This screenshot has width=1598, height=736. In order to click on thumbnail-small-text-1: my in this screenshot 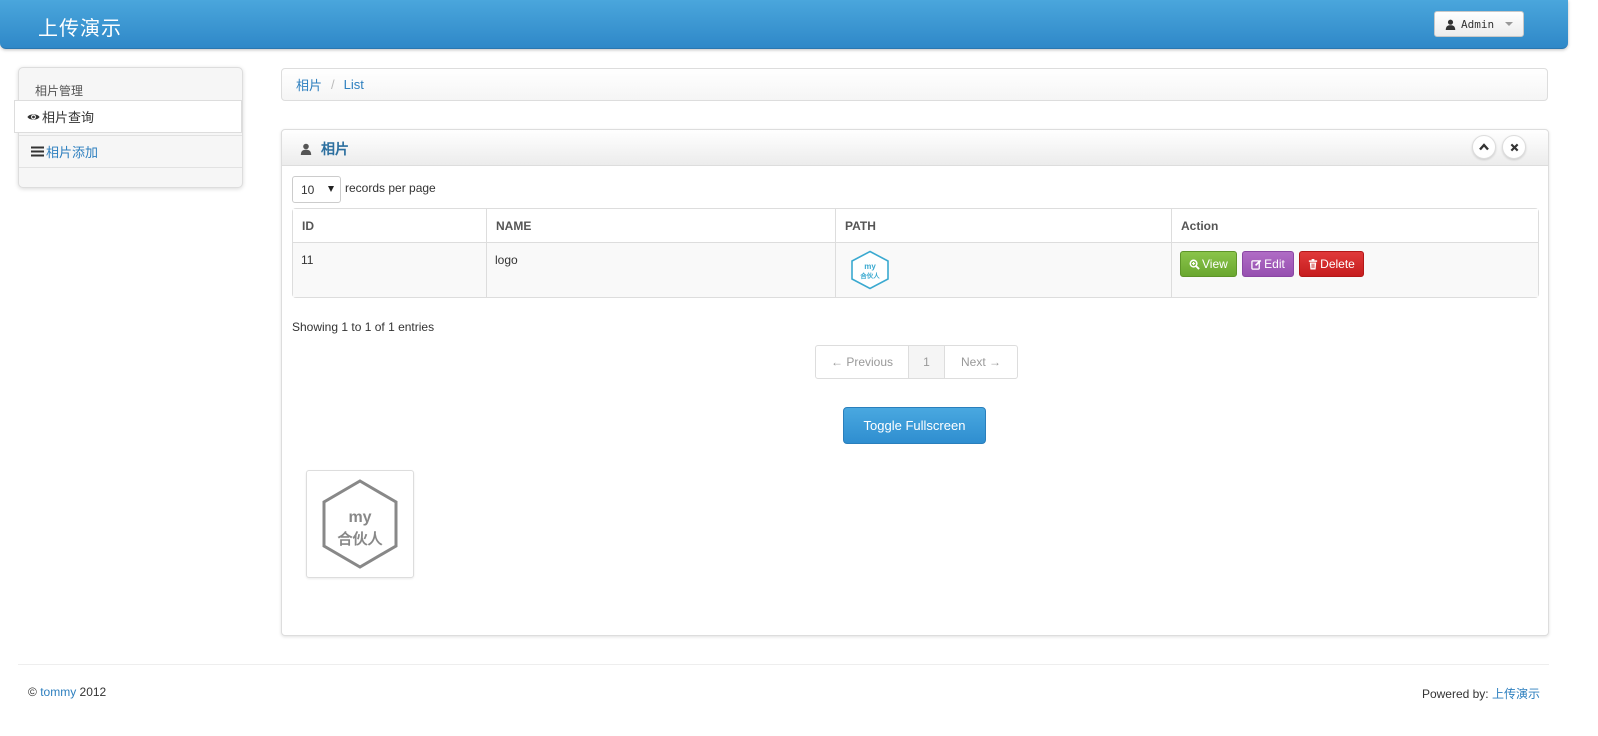, I will do `click(870, 266)`.